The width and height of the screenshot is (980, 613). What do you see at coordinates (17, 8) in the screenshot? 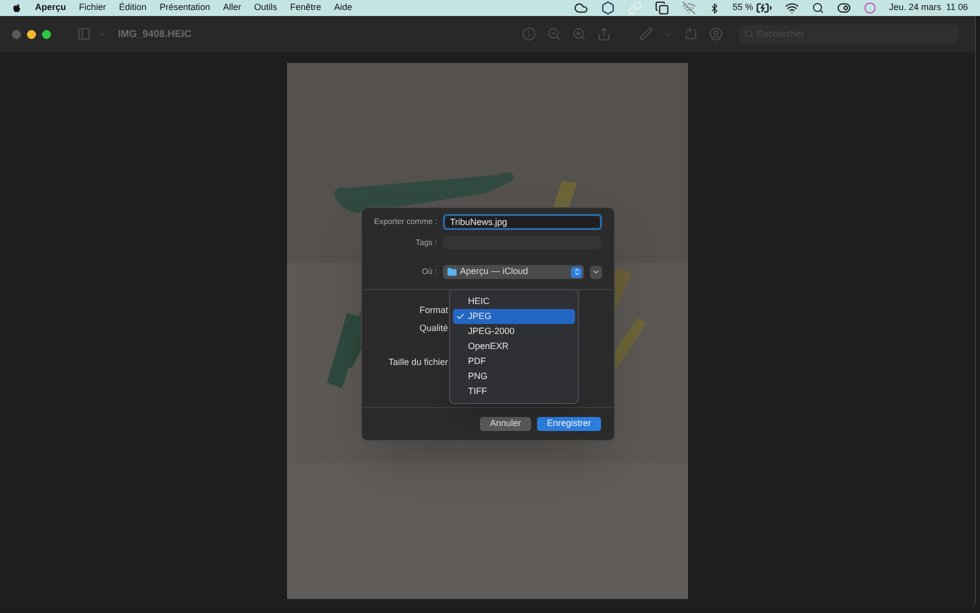
I see `apple-logo-icon` at bounding box center [17, 8].